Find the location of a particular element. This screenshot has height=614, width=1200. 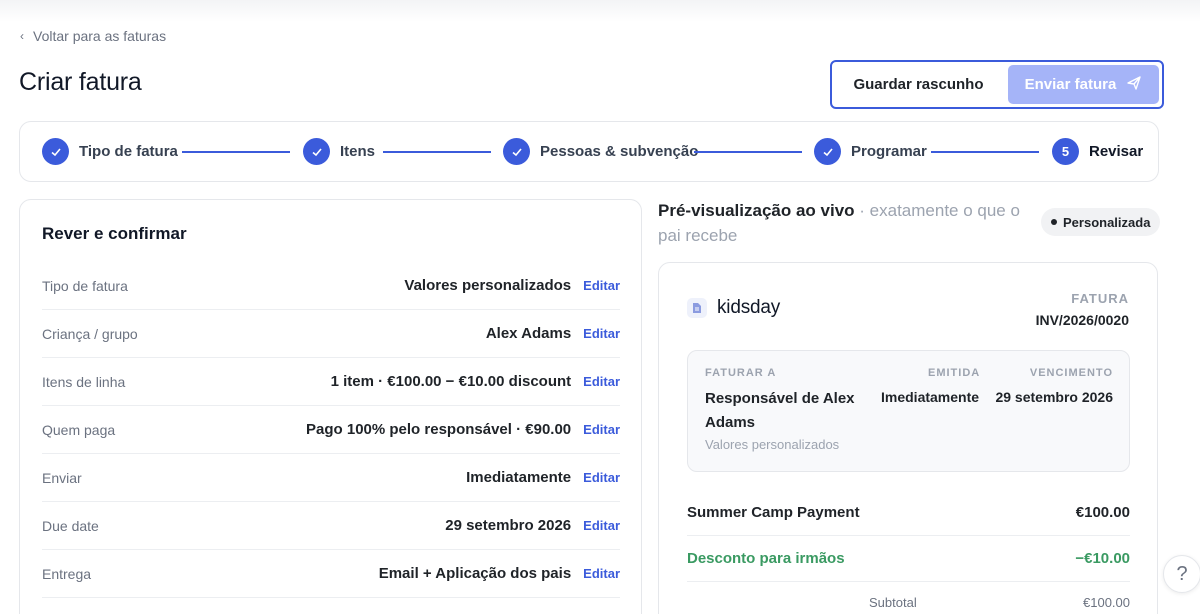

review-value: Alex Adams is located at coordinates (528, 333).